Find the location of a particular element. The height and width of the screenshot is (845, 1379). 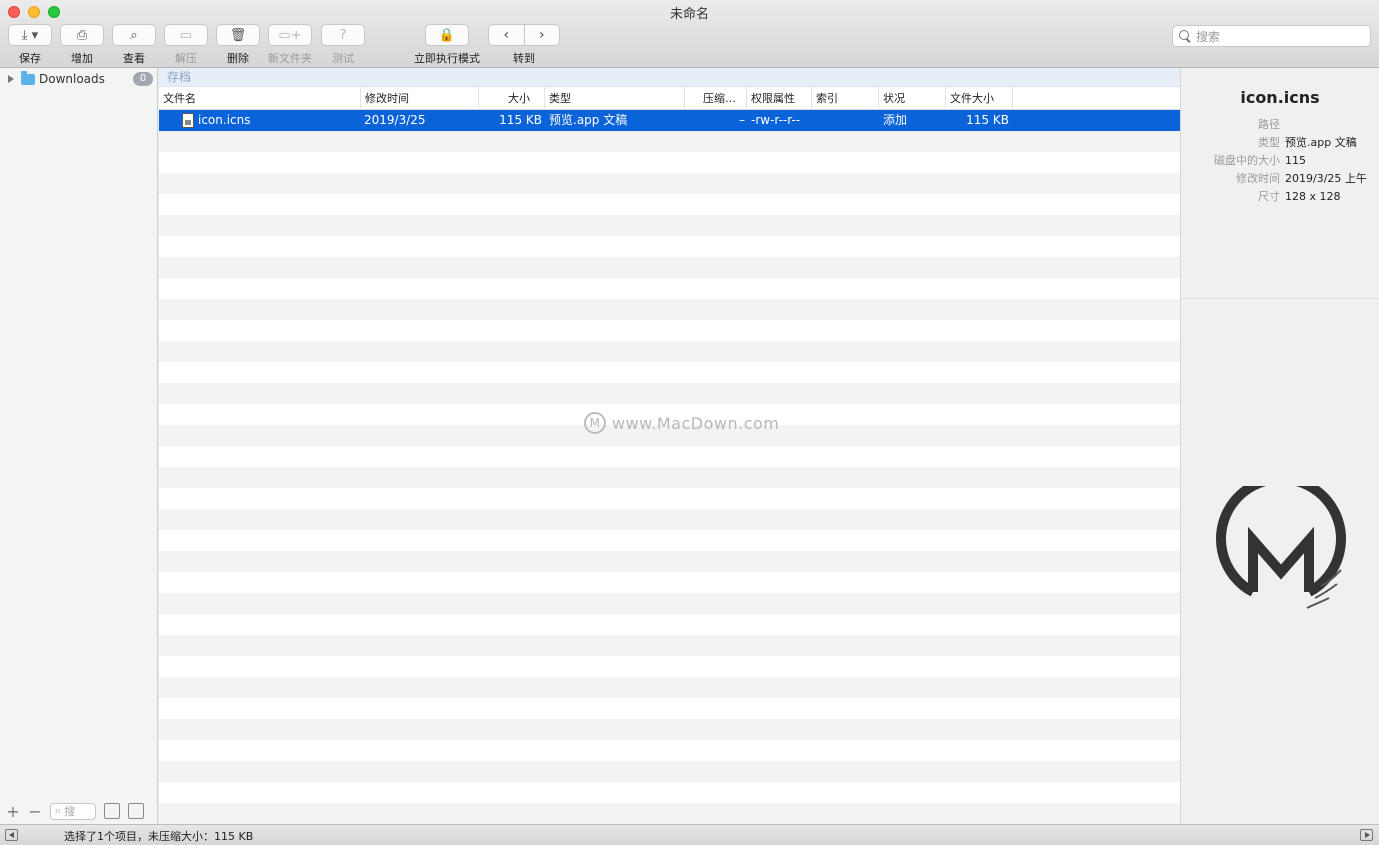

document-icon is located at coordinates (188, 120).